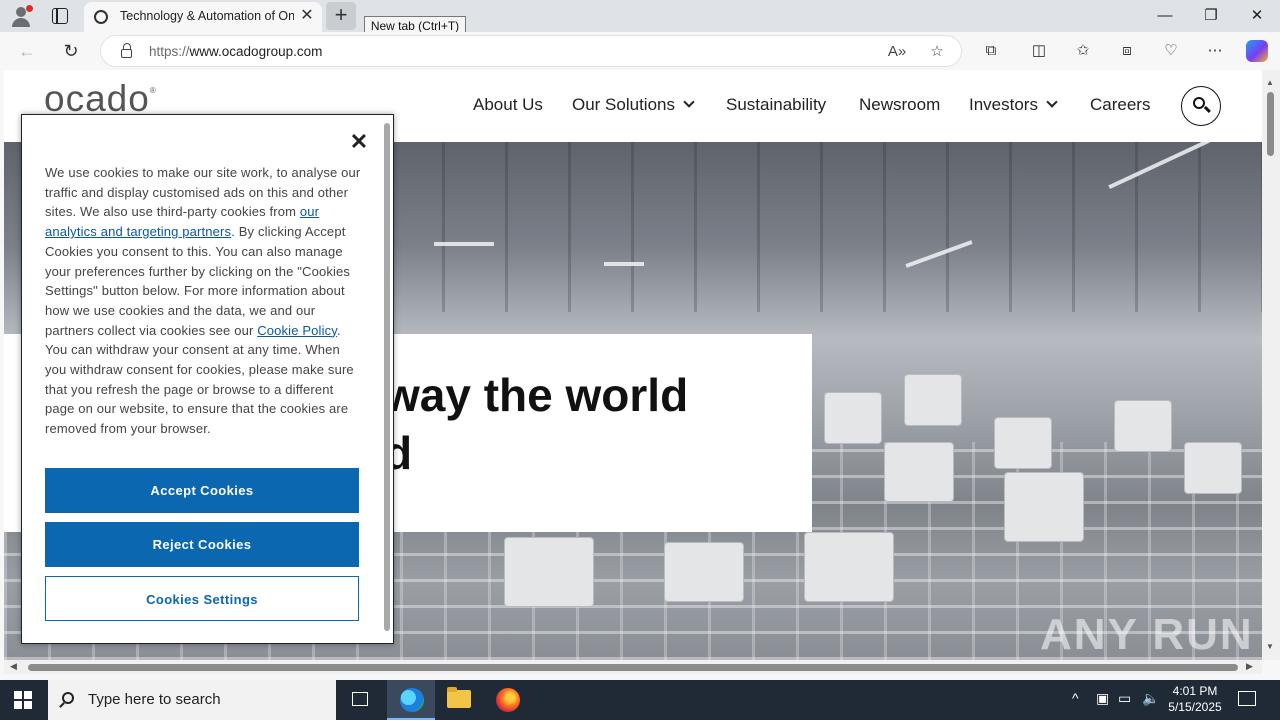 This screenshot has height=720, width=1280. What do you see at coordinates (899, 105) in the screenshot?
I see `nav-newsroom: Newsroom` at bounding box center [899, 105].